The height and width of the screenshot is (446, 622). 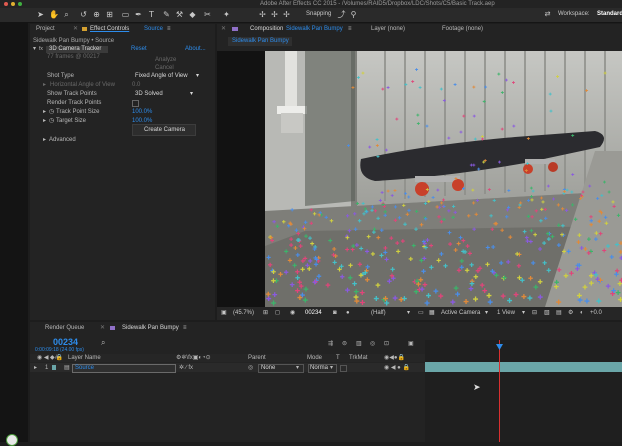 What do you see at coordinates (353, 14) in the screenshot?
I see `snapping-options-icon: ⚲` at bounding box center [353, 14].